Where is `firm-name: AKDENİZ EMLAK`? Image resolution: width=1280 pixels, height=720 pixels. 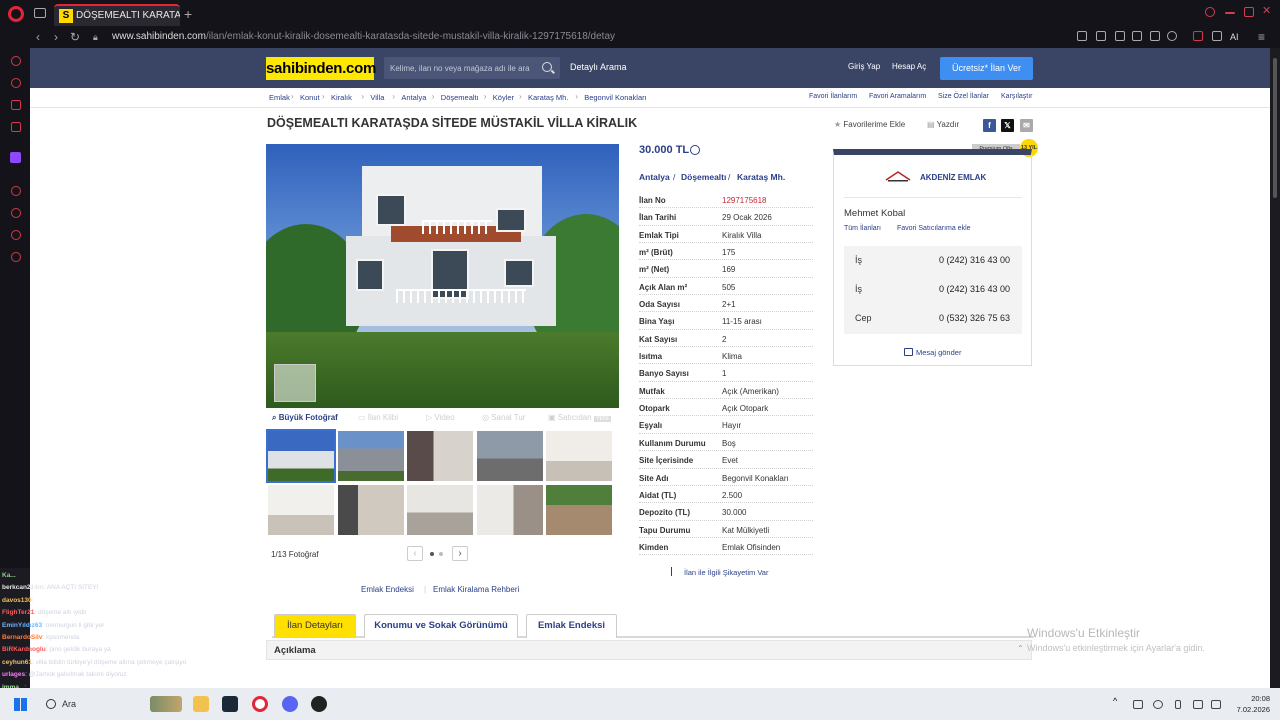 firm-name: AKDENİZ EMLAK is located at coordinates (953, 177).